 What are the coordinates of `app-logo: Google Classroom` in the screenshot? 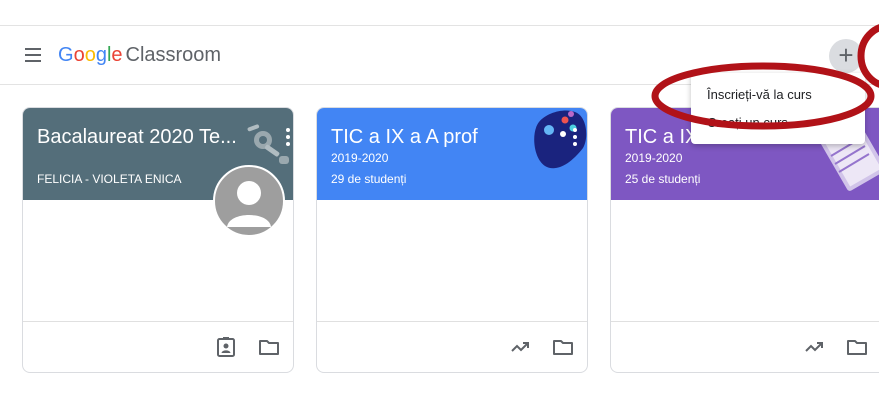 It's located at (139, 55).